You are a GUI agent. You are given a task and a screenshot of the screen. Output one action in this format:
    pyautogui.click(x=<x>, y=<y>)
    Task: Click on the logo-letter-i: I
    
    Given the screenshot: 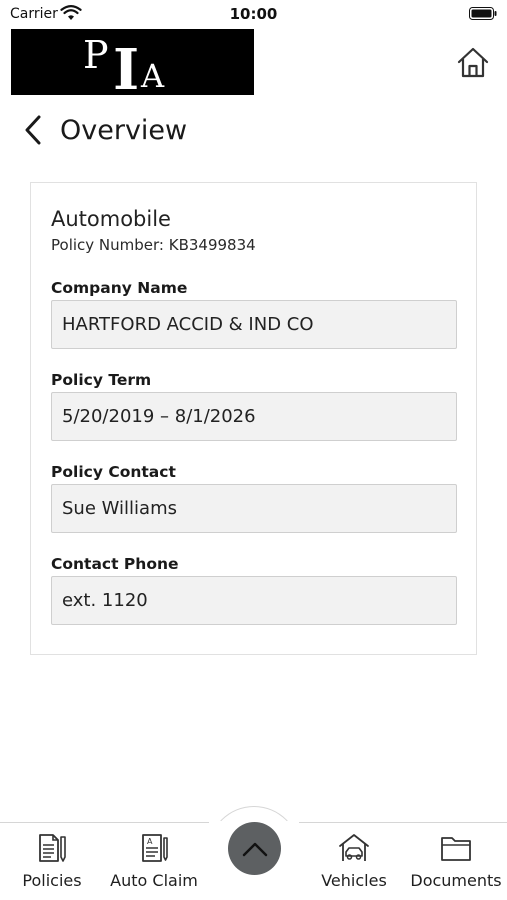 What is the action you would take?
    pyautogui.click(x=126, y=66)
    